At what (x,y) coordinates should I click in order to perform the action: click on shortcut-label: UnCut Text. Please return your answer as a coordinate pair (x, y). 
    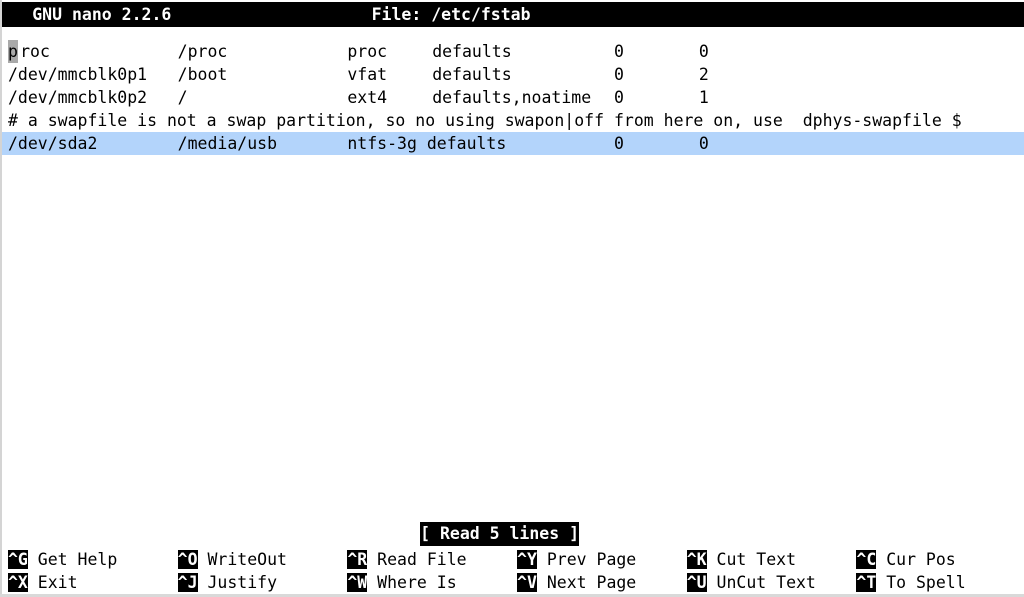
    Looking at the image, I should click on (761, 582).